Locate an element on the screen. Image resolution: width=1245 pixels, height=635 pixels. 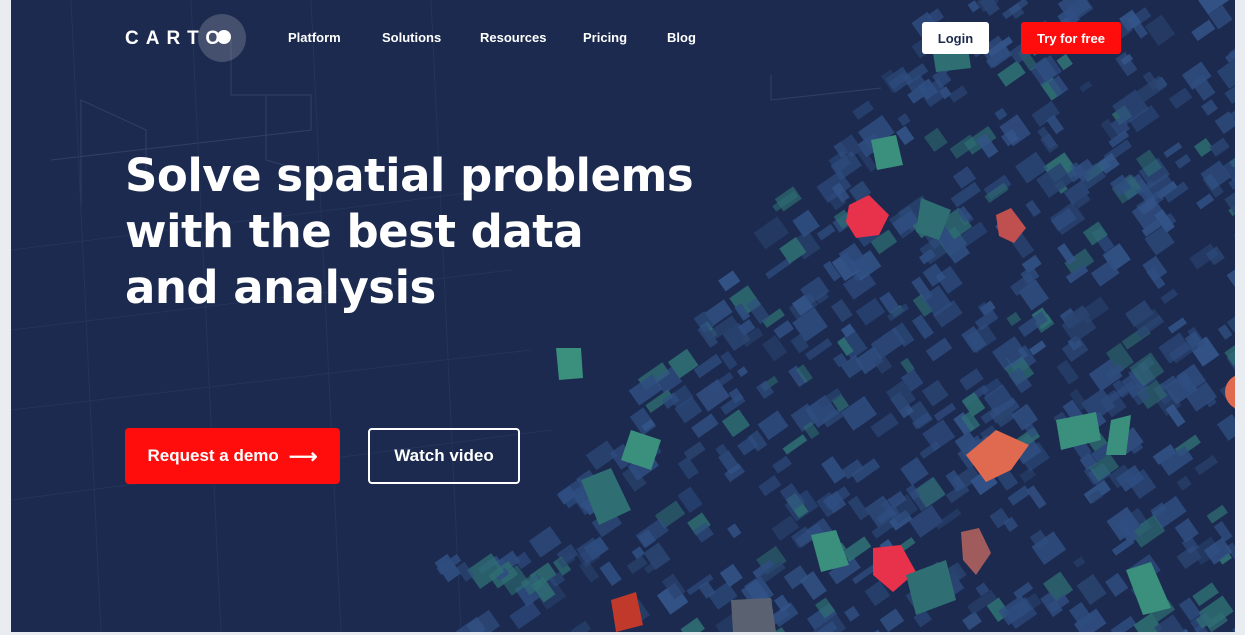
nav-platform: Platform is located at coordinates (314, 37).